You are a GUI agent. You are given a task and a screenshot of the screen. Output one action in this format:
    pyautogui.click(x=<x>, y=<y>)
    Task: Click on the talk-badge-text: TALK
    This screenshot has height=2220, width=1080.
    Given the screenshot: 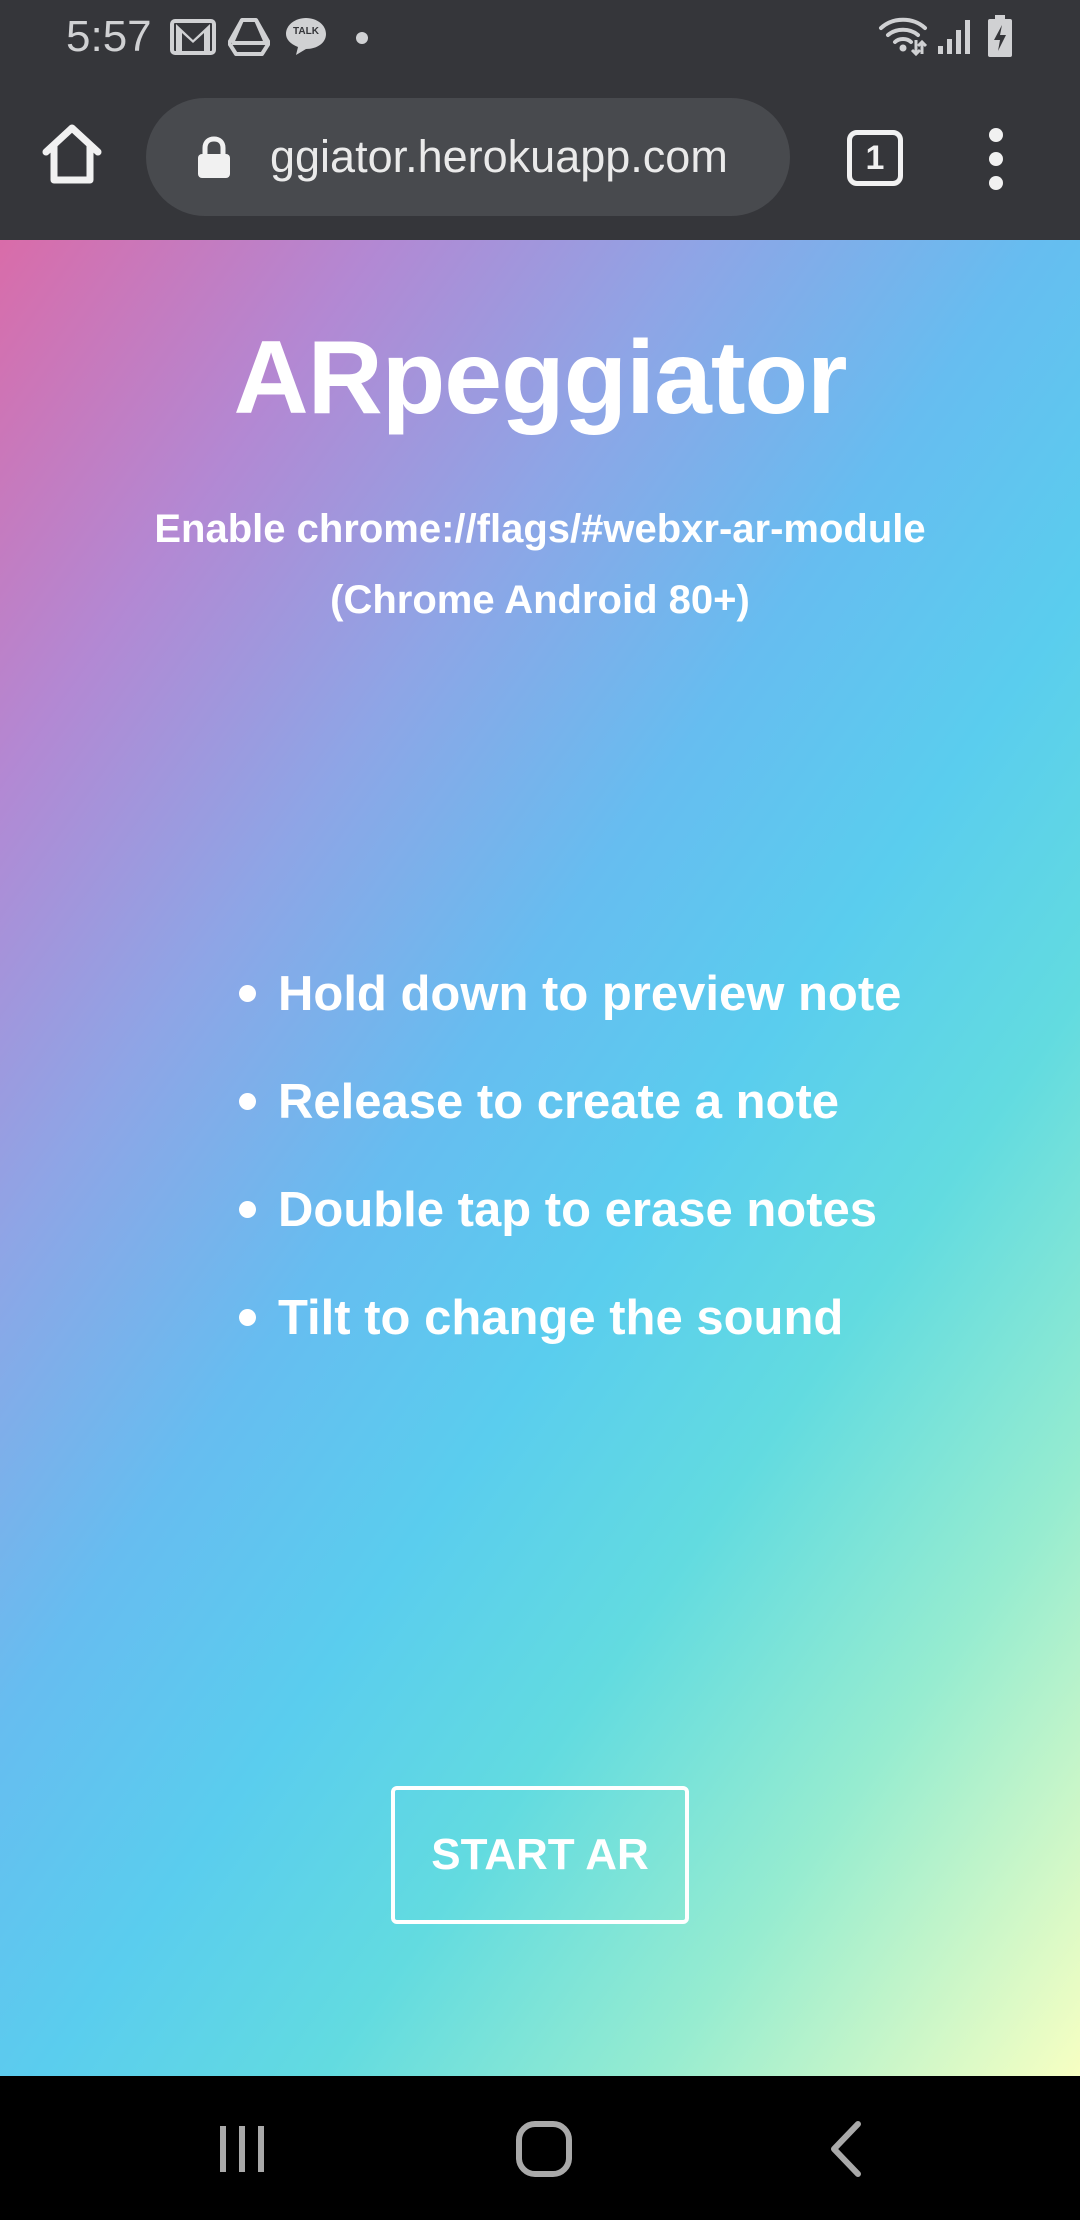 What is the action you would take?
    pyautogui.click(x=306, y=31)
    